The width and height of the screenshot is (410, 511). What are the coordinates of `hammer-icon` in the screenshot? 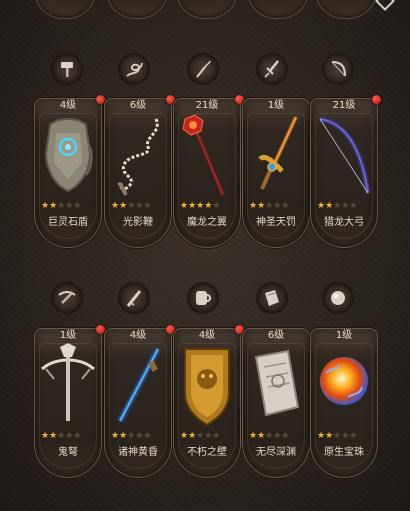 It's located at (67, 69).